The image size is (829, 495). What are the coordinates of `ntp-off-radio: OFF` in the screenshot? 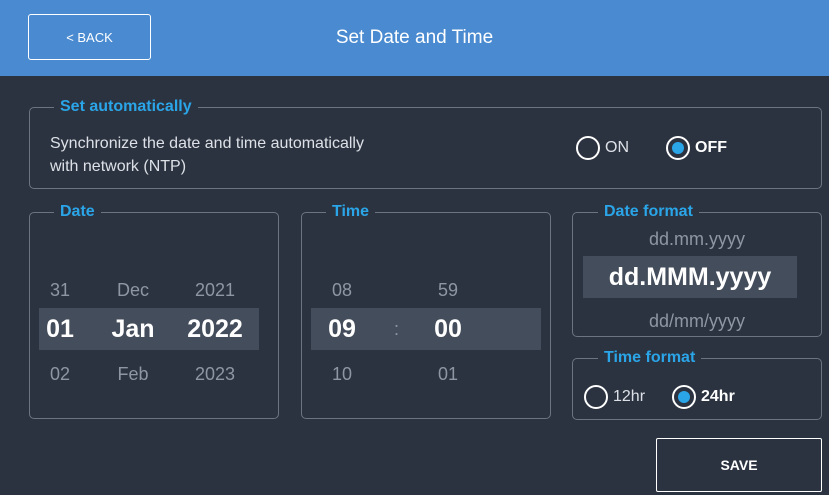 It's located at (696, 148).